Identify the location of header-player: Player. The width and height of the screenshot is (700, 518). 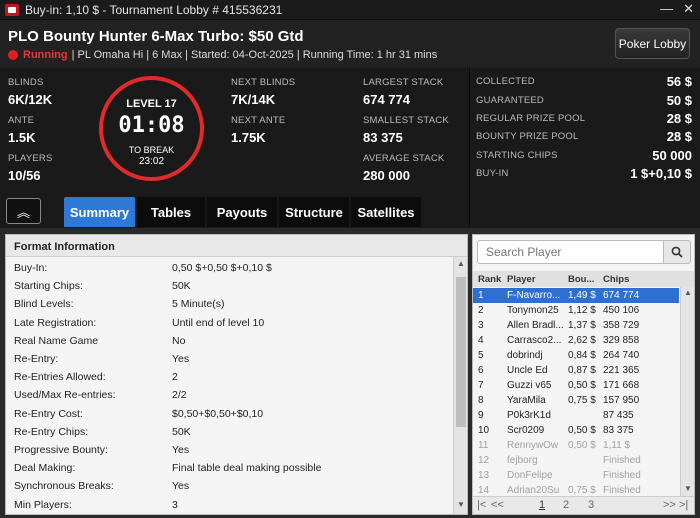
(521, 279).